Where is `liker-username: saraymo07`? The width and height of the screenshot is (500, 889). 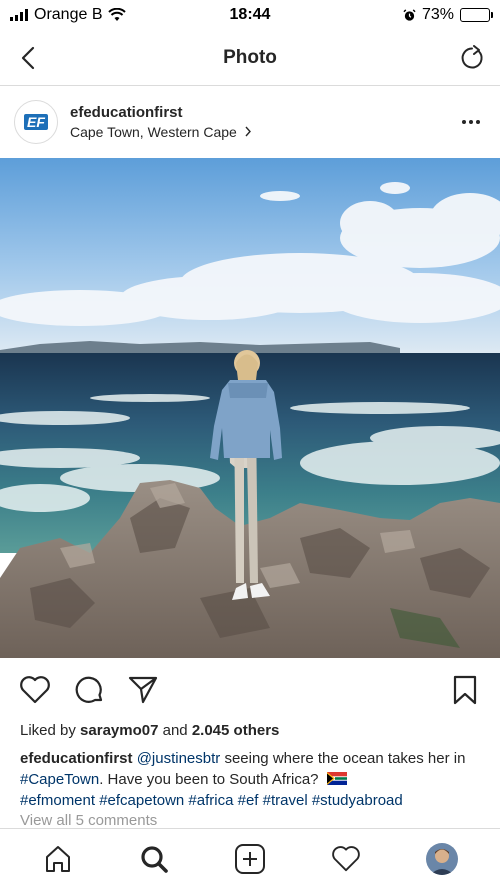
liker-username: saraymo07 is located at coordinates (119, 730).